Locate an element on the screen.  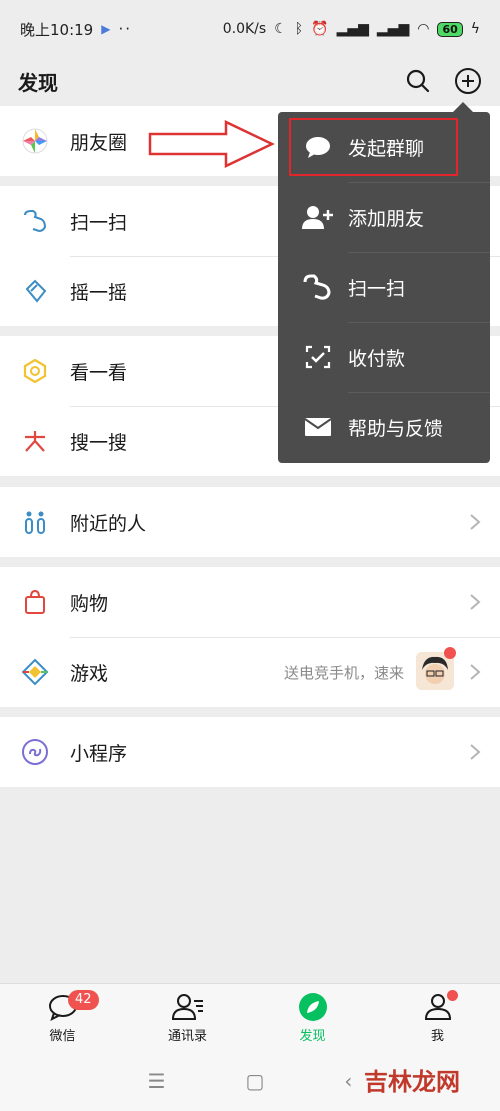
title-bar: 发现 is located at coordinates (250, 81).